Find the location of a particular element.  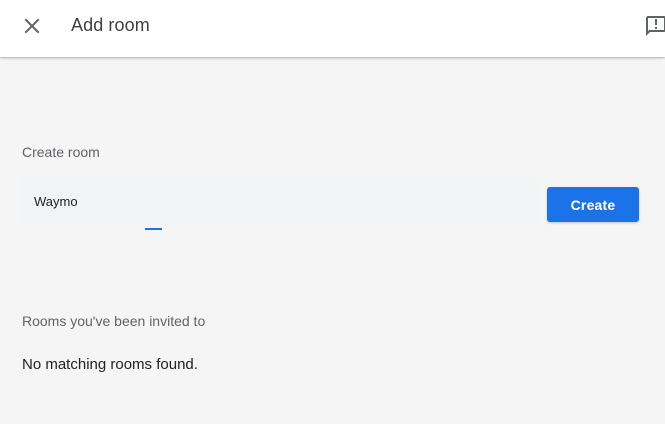

room-name-input is located at coordinates (279, 201).